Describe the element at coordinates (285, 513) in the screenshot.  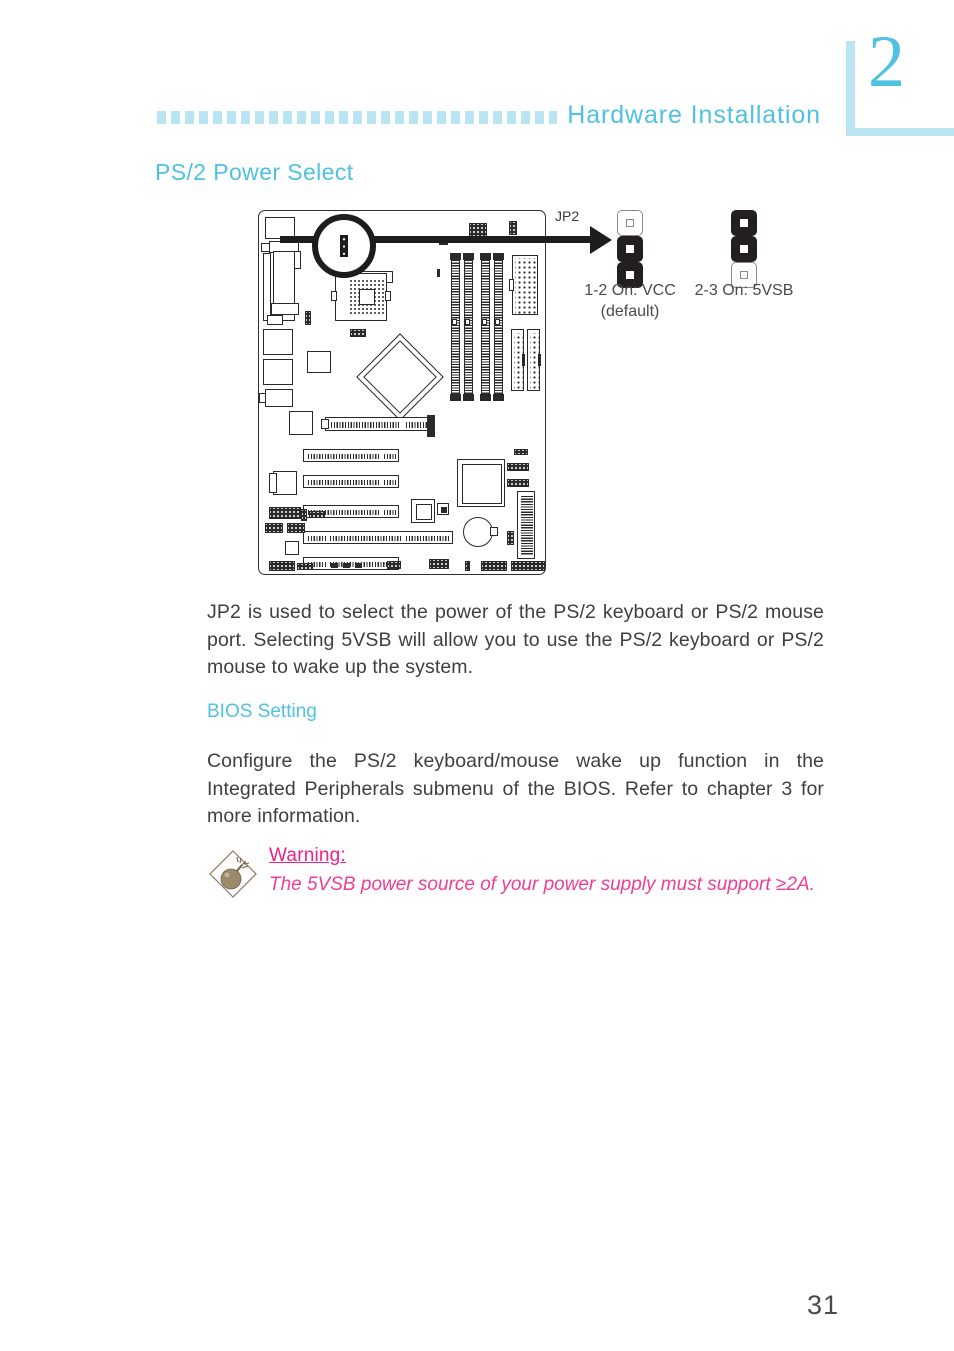
I see `audio-front-panel-header` at that location.